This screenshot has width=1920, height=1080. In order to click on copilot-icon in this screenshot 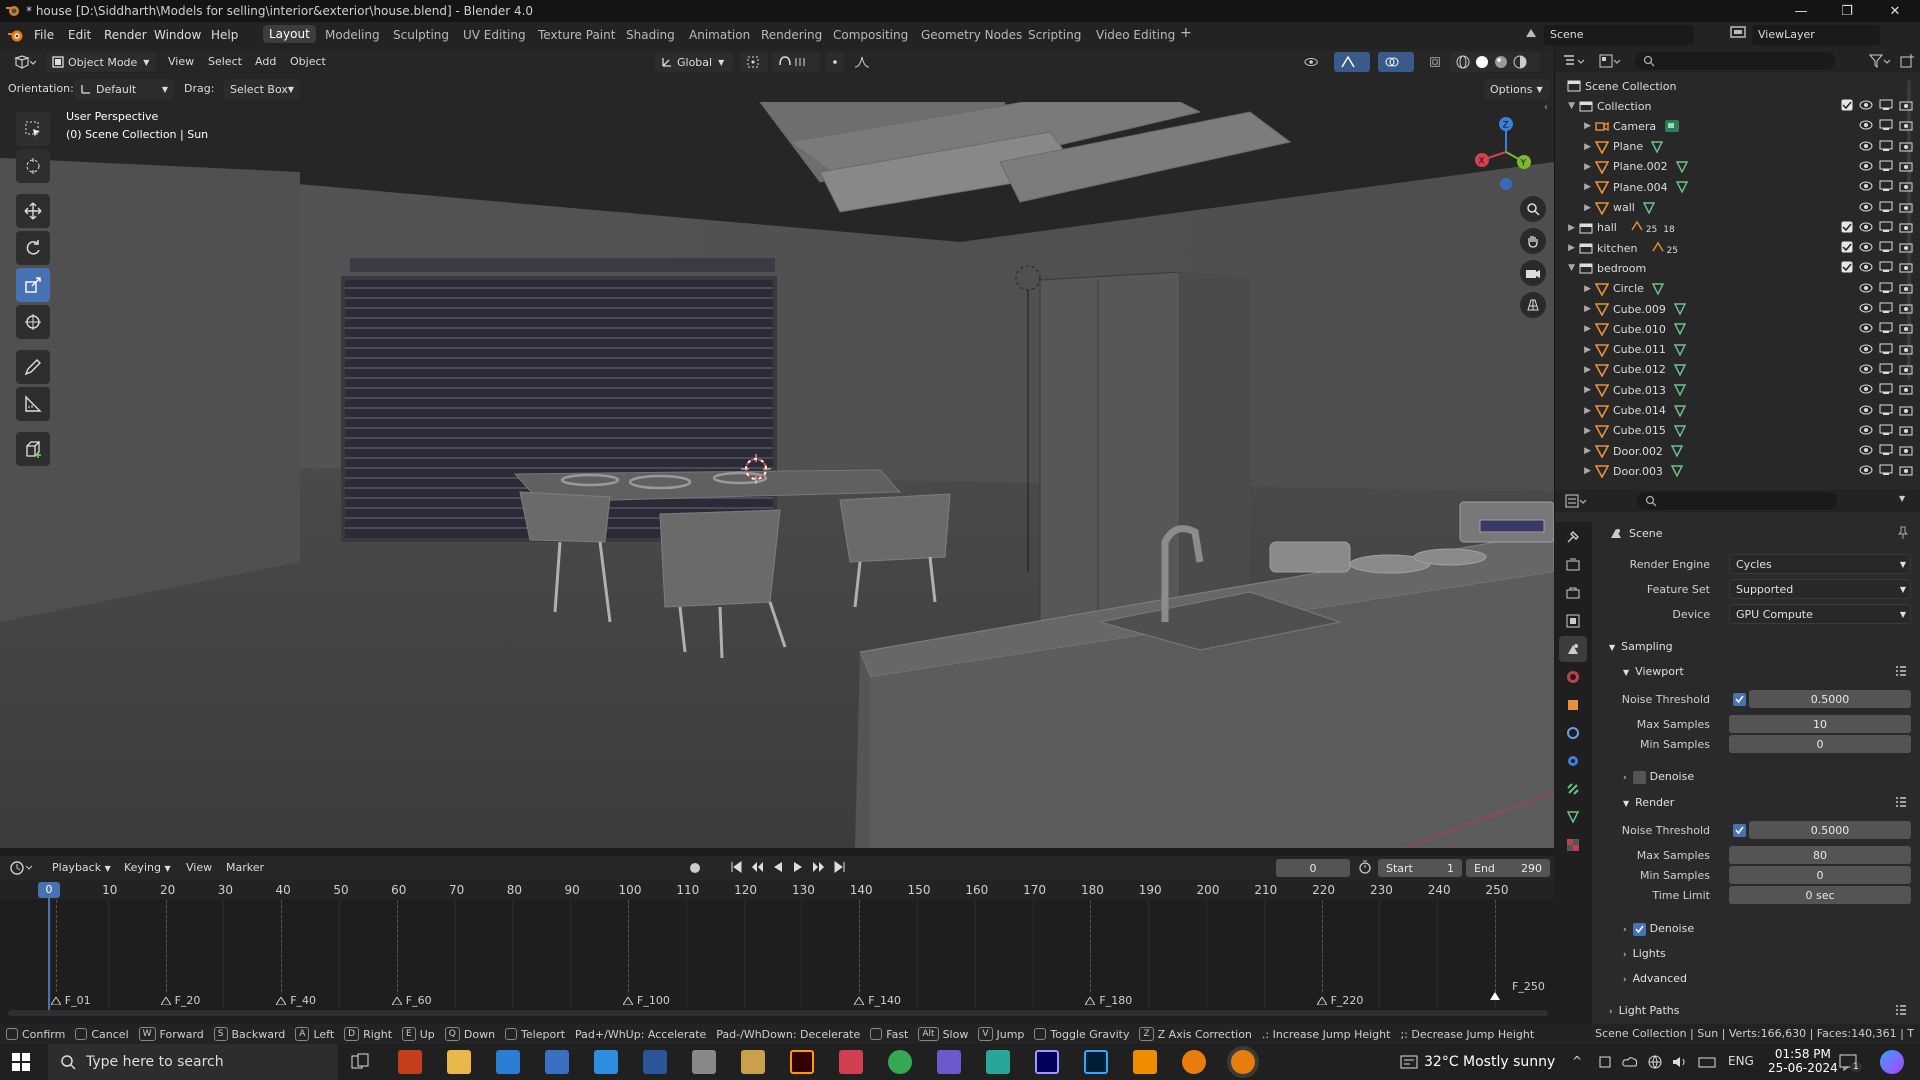, I will do `click(1892, 1062)`.